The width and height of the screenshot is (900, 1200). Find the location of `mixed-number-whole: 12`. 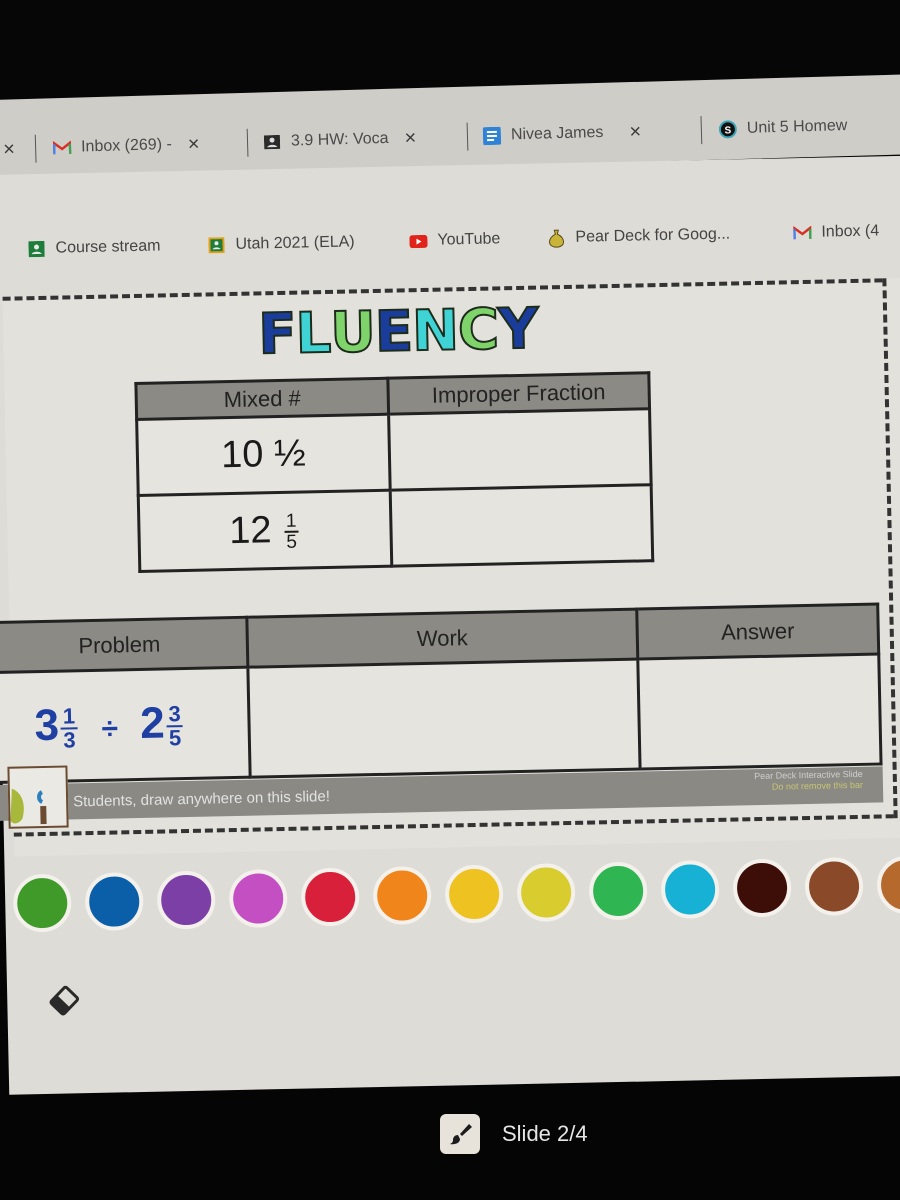

mixed-number-whole: 12 is located at coordinates (250, 531).